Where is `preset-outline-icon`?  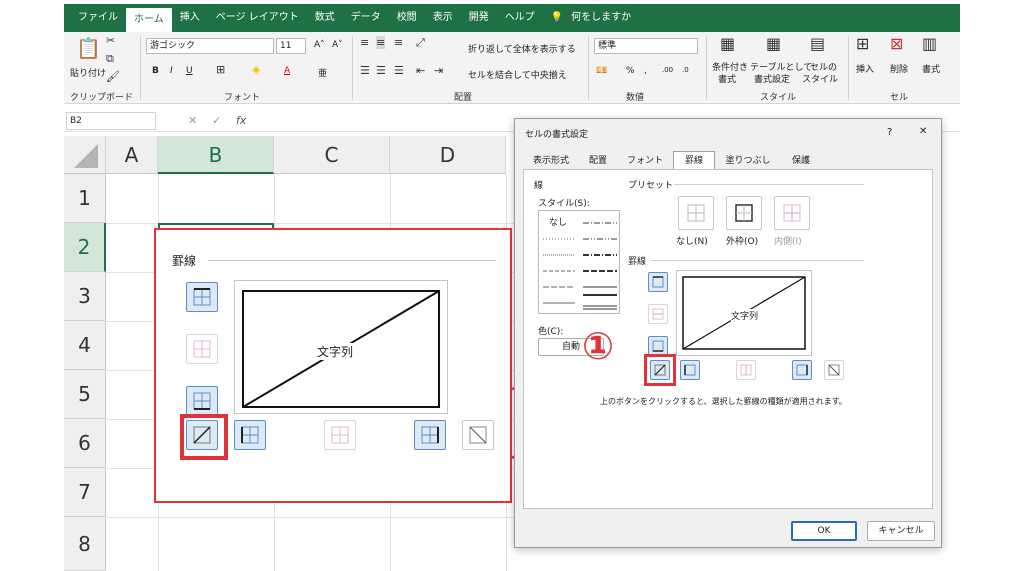 preset-outline-icon is located at coordinates (744, 213).